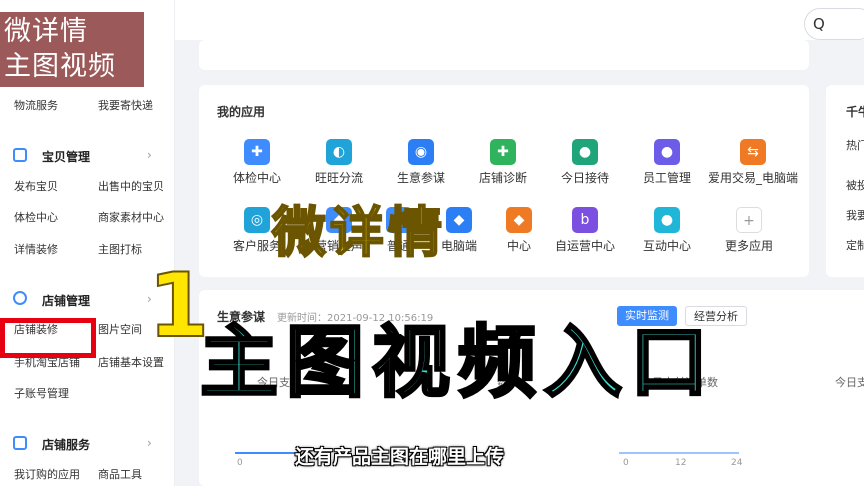 This screenshot has height=486, width=864. Describe the element at coordinates (257, 220) in the screenshot. I see `service-icon: ◎` at that location.